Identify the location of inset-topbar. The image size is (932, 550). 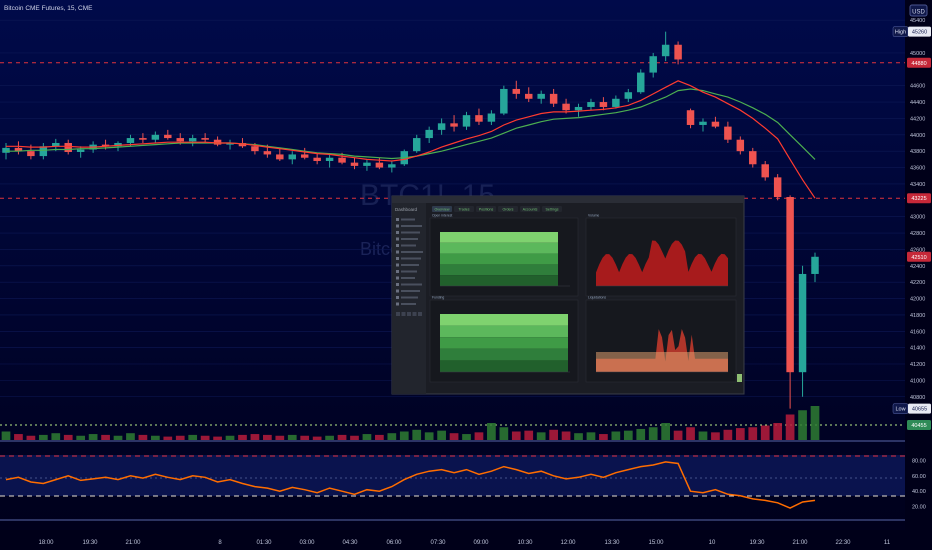
(568, 199).